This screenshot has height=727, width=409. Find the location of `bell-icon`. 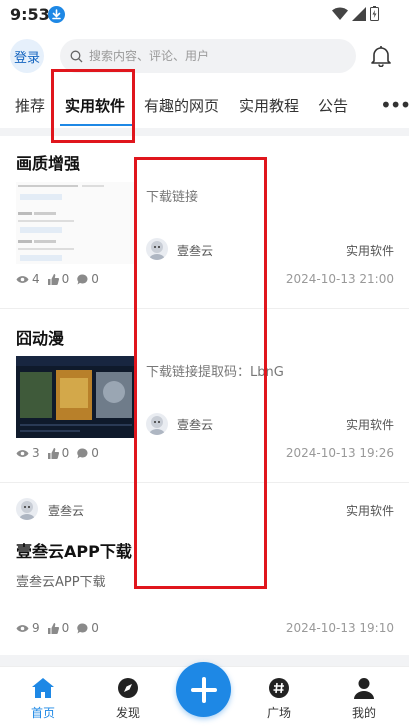

bell-icon is located at coordinates (381, 56).